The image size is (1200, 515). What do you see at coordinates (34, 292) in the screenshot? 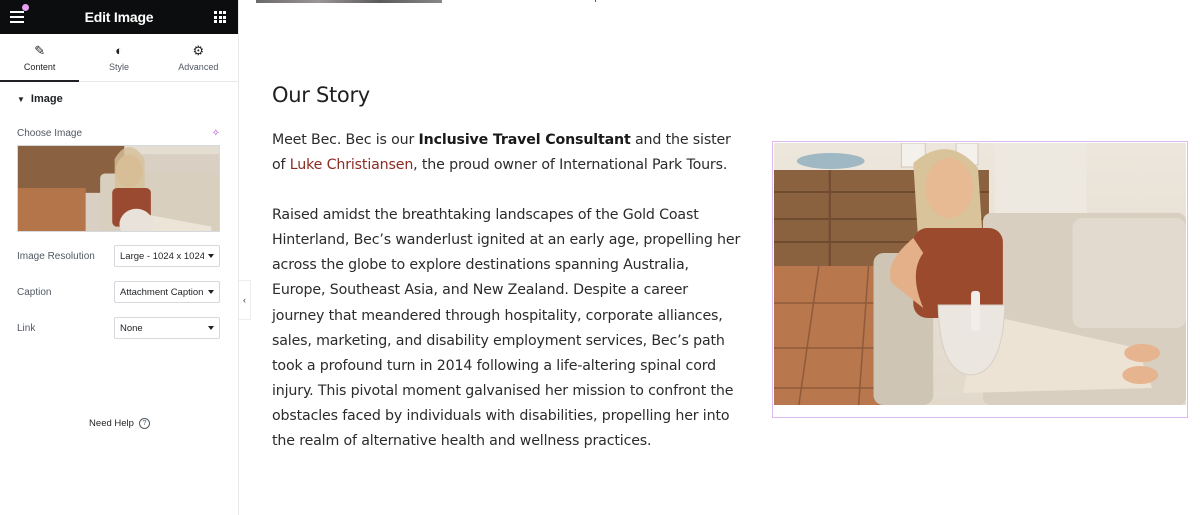
I see `caption-label: Caption` at bounding box center [34, 292].